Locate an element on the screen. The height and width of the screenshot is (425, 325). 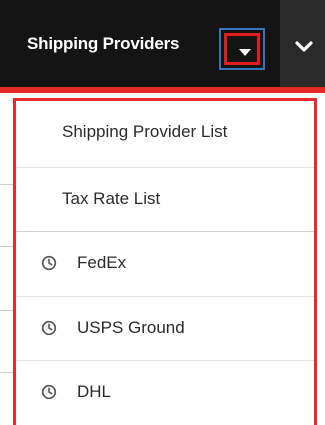
active-tab-underline is located at coordinates (162, 90).